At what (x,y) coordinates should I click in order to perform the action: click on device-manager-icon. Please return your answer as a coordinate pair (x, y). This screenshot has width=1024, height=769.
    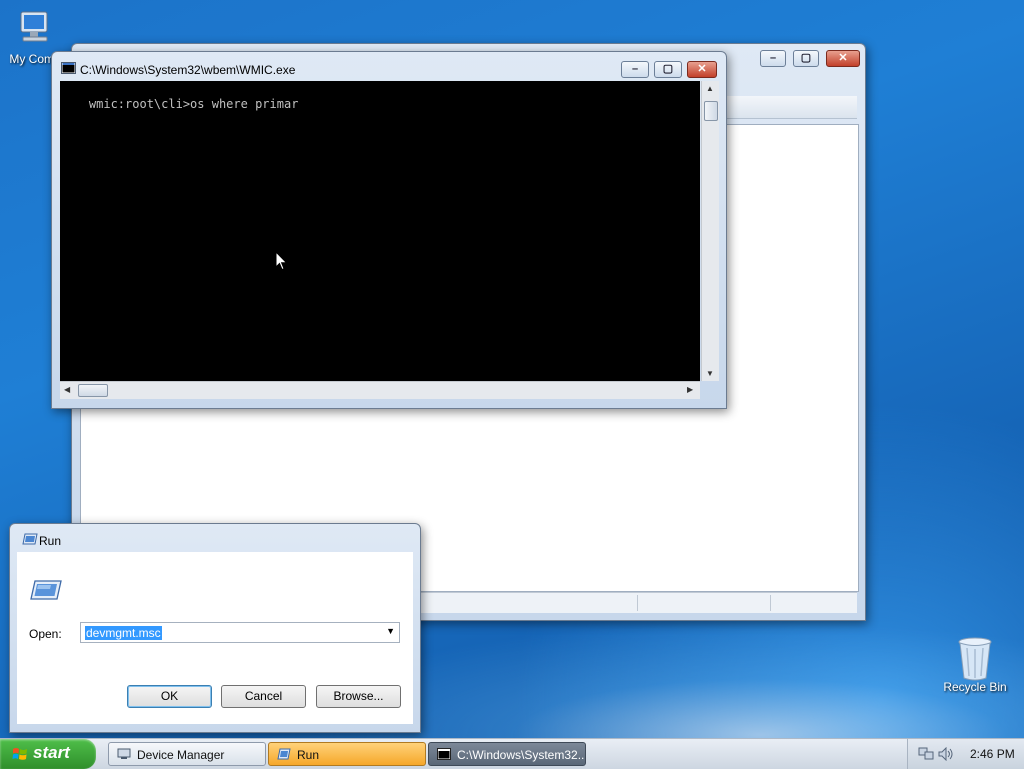
    Looking at the image, I should click on (124, 754).